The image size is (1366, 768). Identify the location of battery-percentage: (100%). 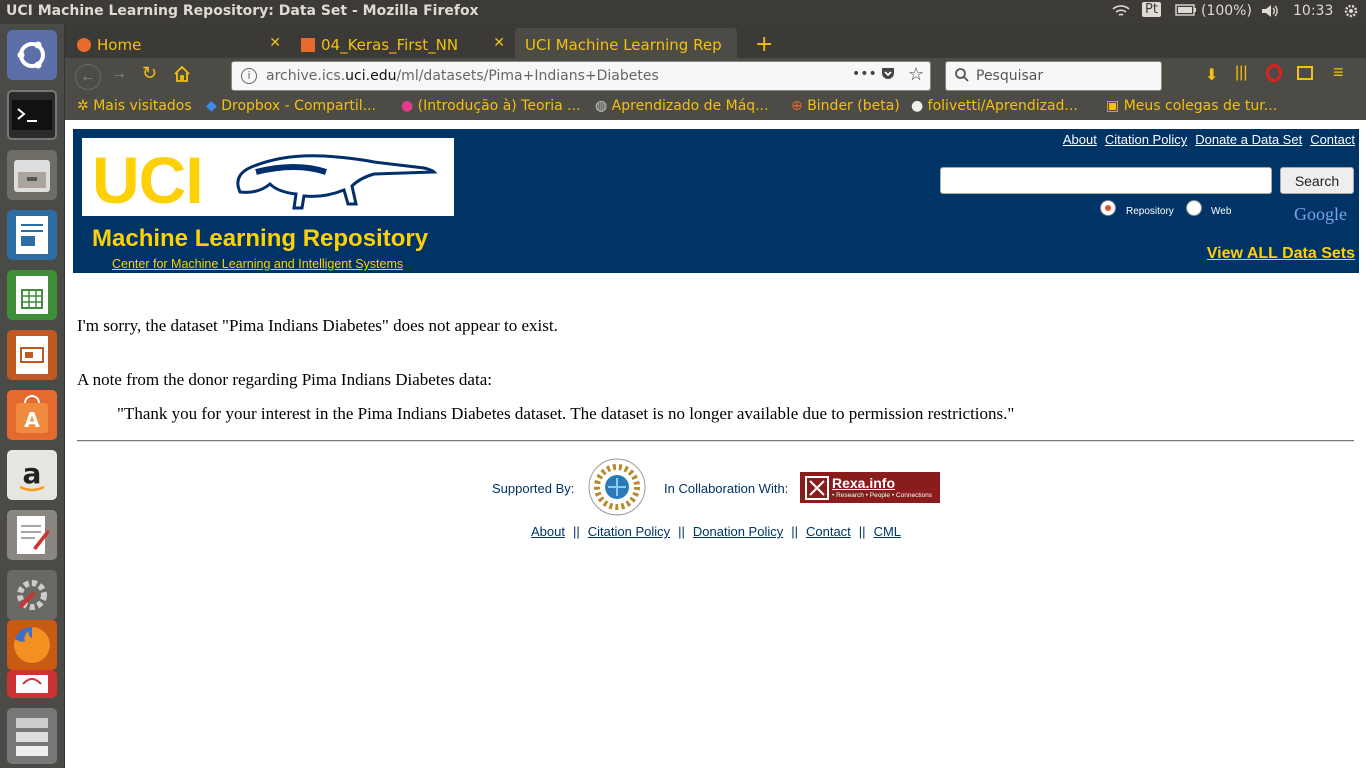
(1226, 11).